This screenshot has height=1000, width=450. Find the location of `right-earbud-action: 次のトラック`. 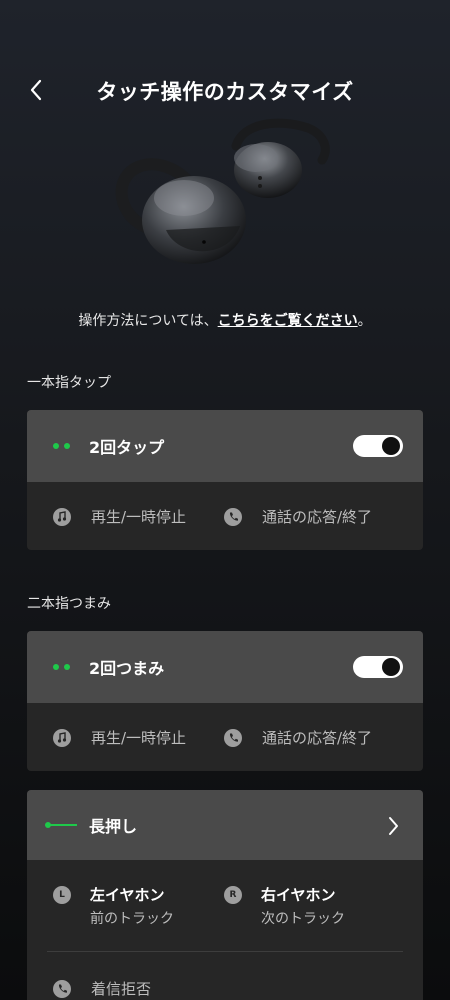

right-earbud-action: 次のトラック is located at coordinates (303, 919).